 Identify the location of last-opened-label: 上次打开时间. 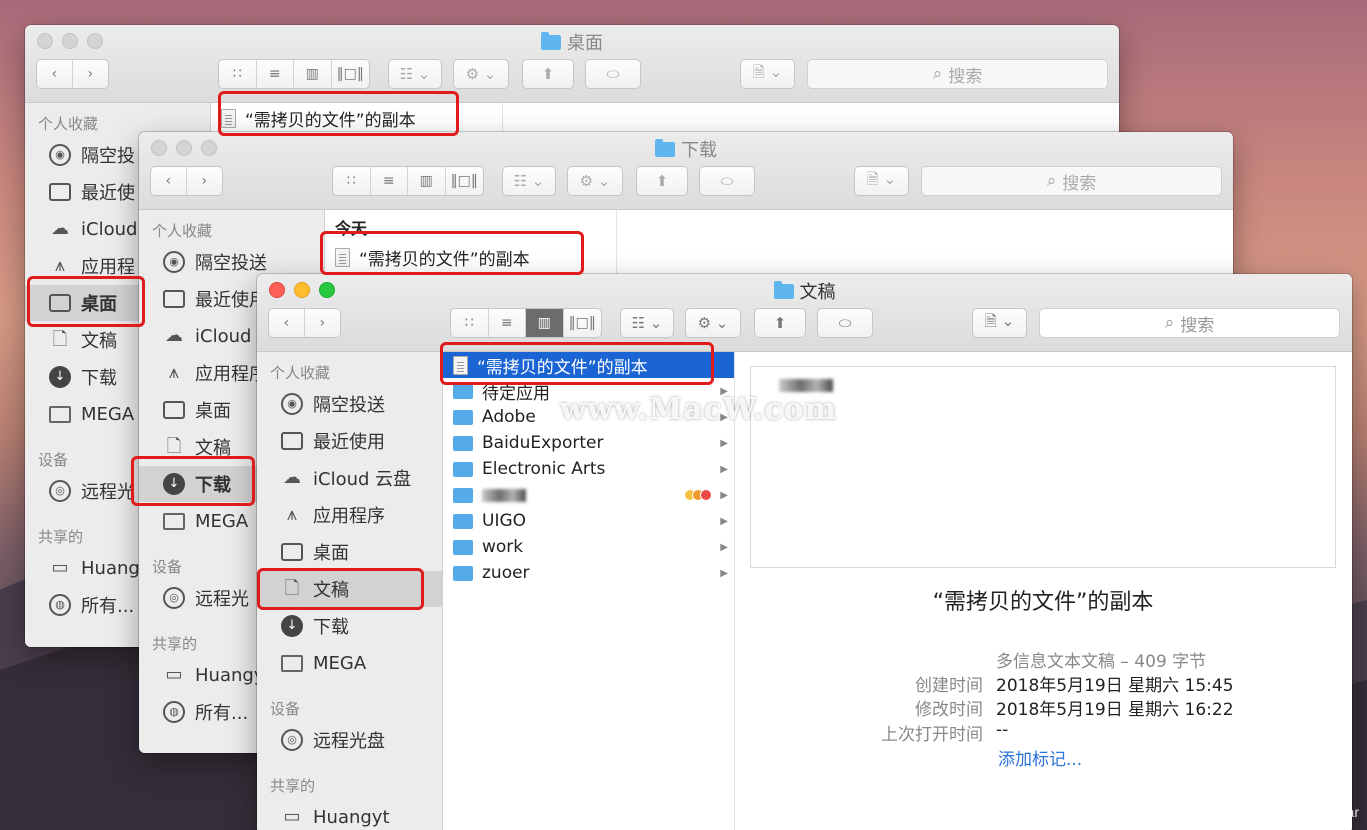
(932, 735).